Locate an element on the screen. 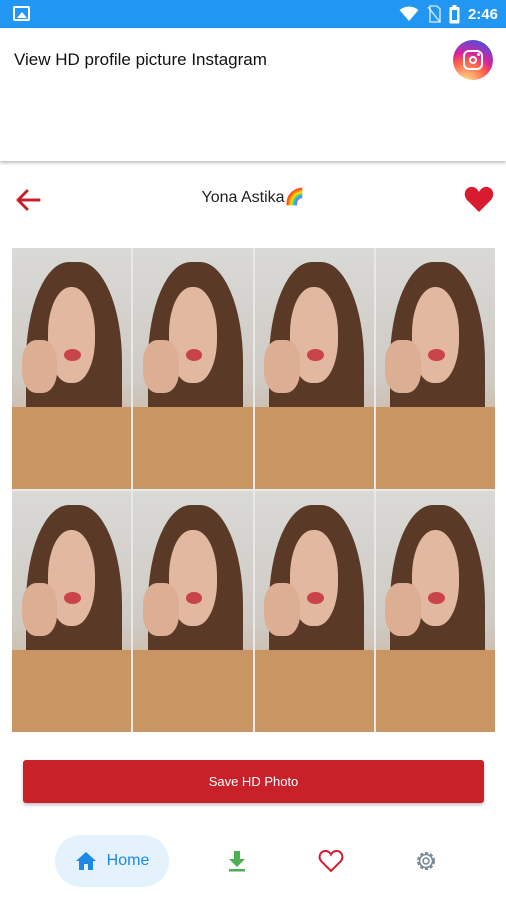 This screenshot has height=900, width=506. favorite-heart-icon is located at coordinates (479, 199).